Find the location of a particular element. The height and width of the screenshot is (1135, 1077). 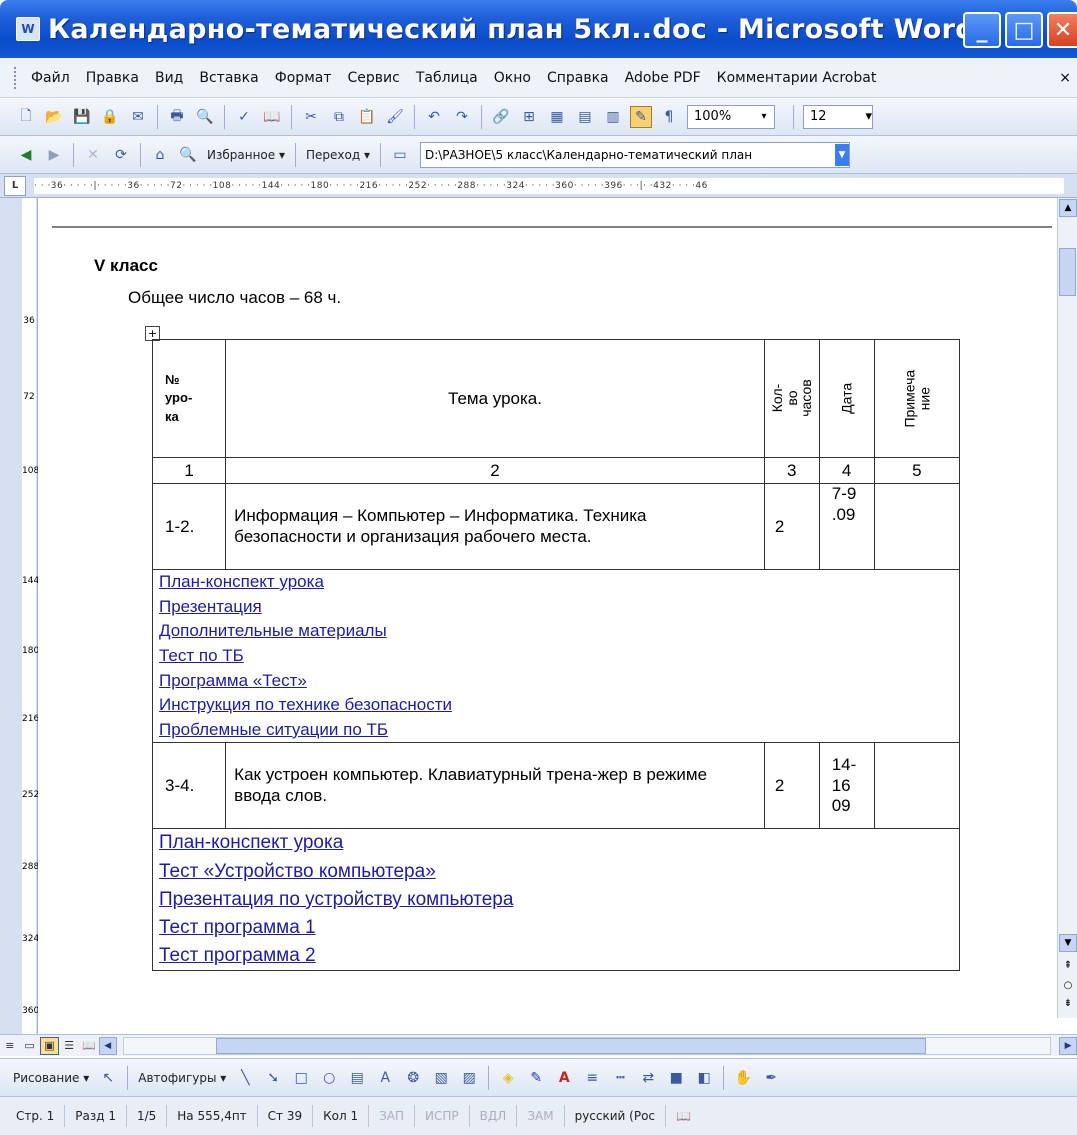

drawing-menu: Рисование ▾ is located at coordinates (51, 1078).